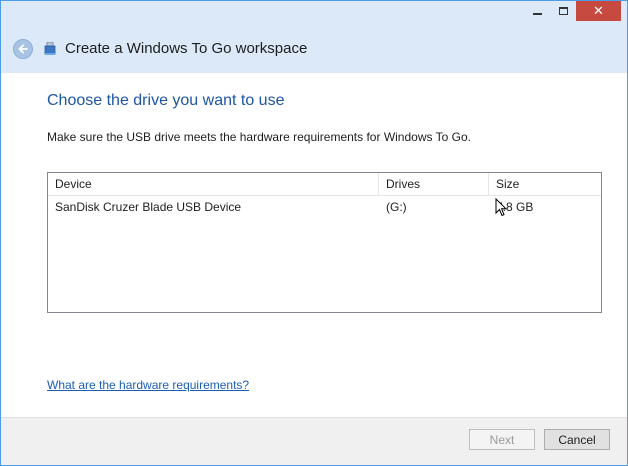 The width and height of the screenshot is (628, 466). What do you see at coordinates (186, 48) in the screenshot?
I see `window-title: Create a Windows To Go workspace` at bounding box center [186, 48].